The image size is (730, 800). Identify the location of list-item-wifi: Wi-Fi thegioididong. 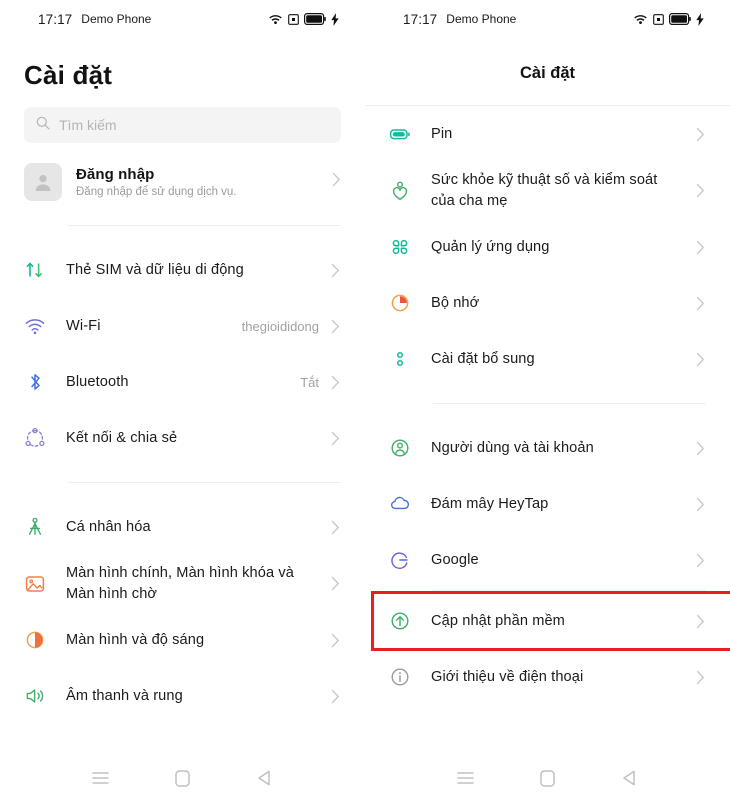
(182, 326).